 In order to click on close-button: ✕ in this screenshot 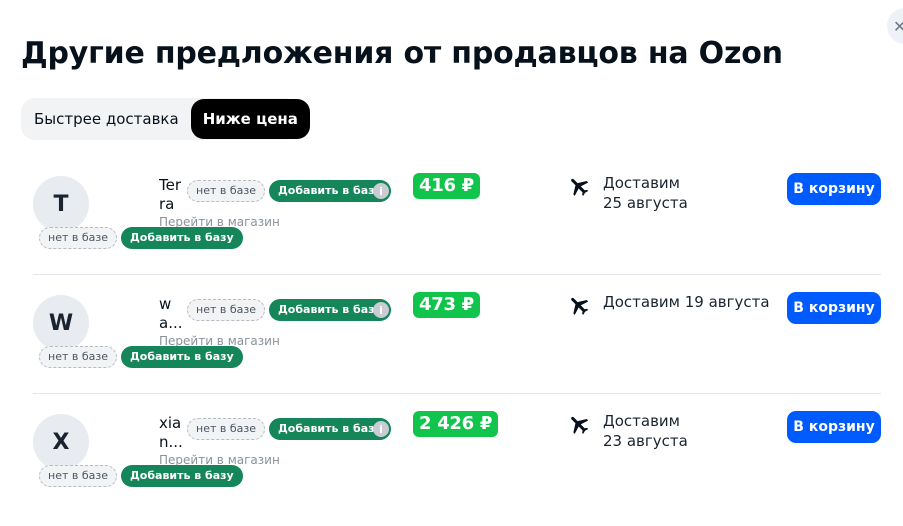, I will do `click(895, 26)`.